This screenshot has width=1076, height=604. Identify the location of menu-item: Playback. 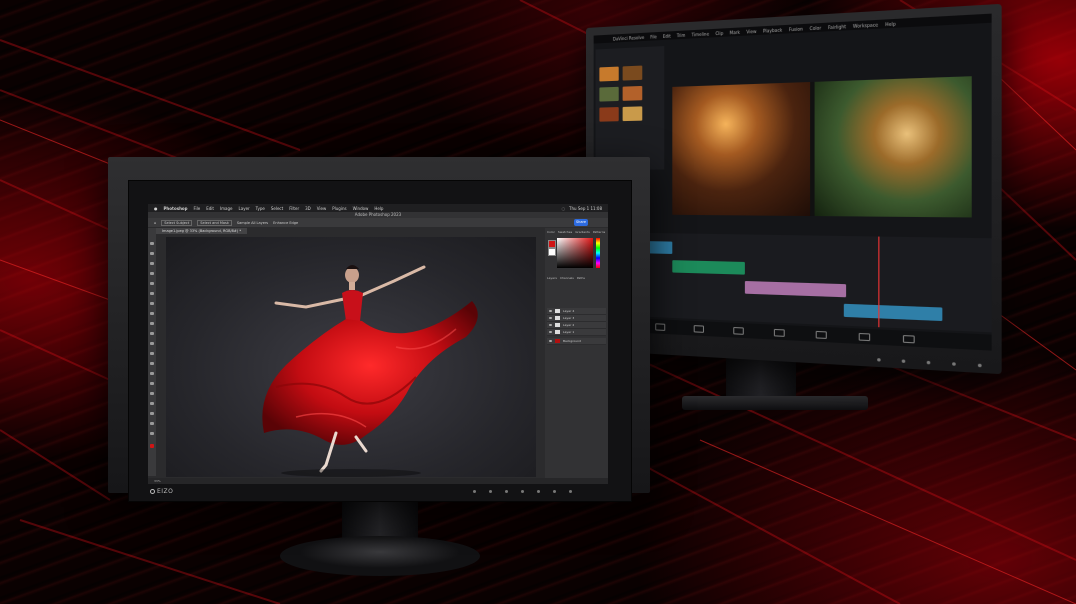
(772, 30).